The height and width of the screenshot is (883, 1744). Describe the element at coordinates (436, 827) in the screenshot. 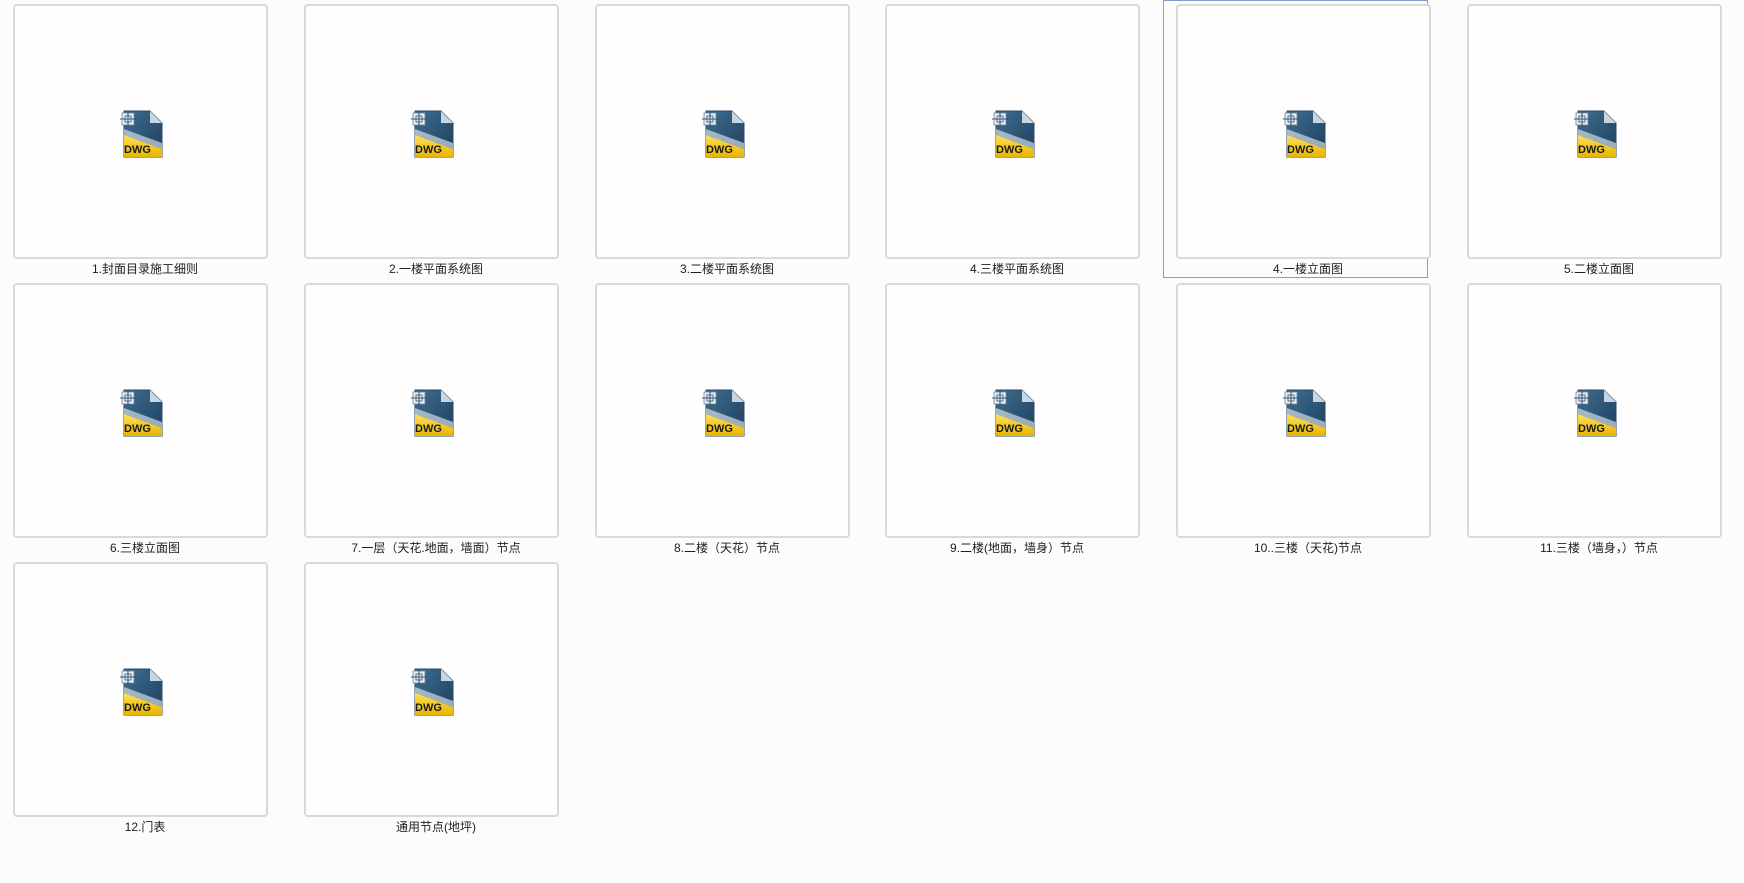

I see `file-name-label: 通用节点(地坪)` at that location.